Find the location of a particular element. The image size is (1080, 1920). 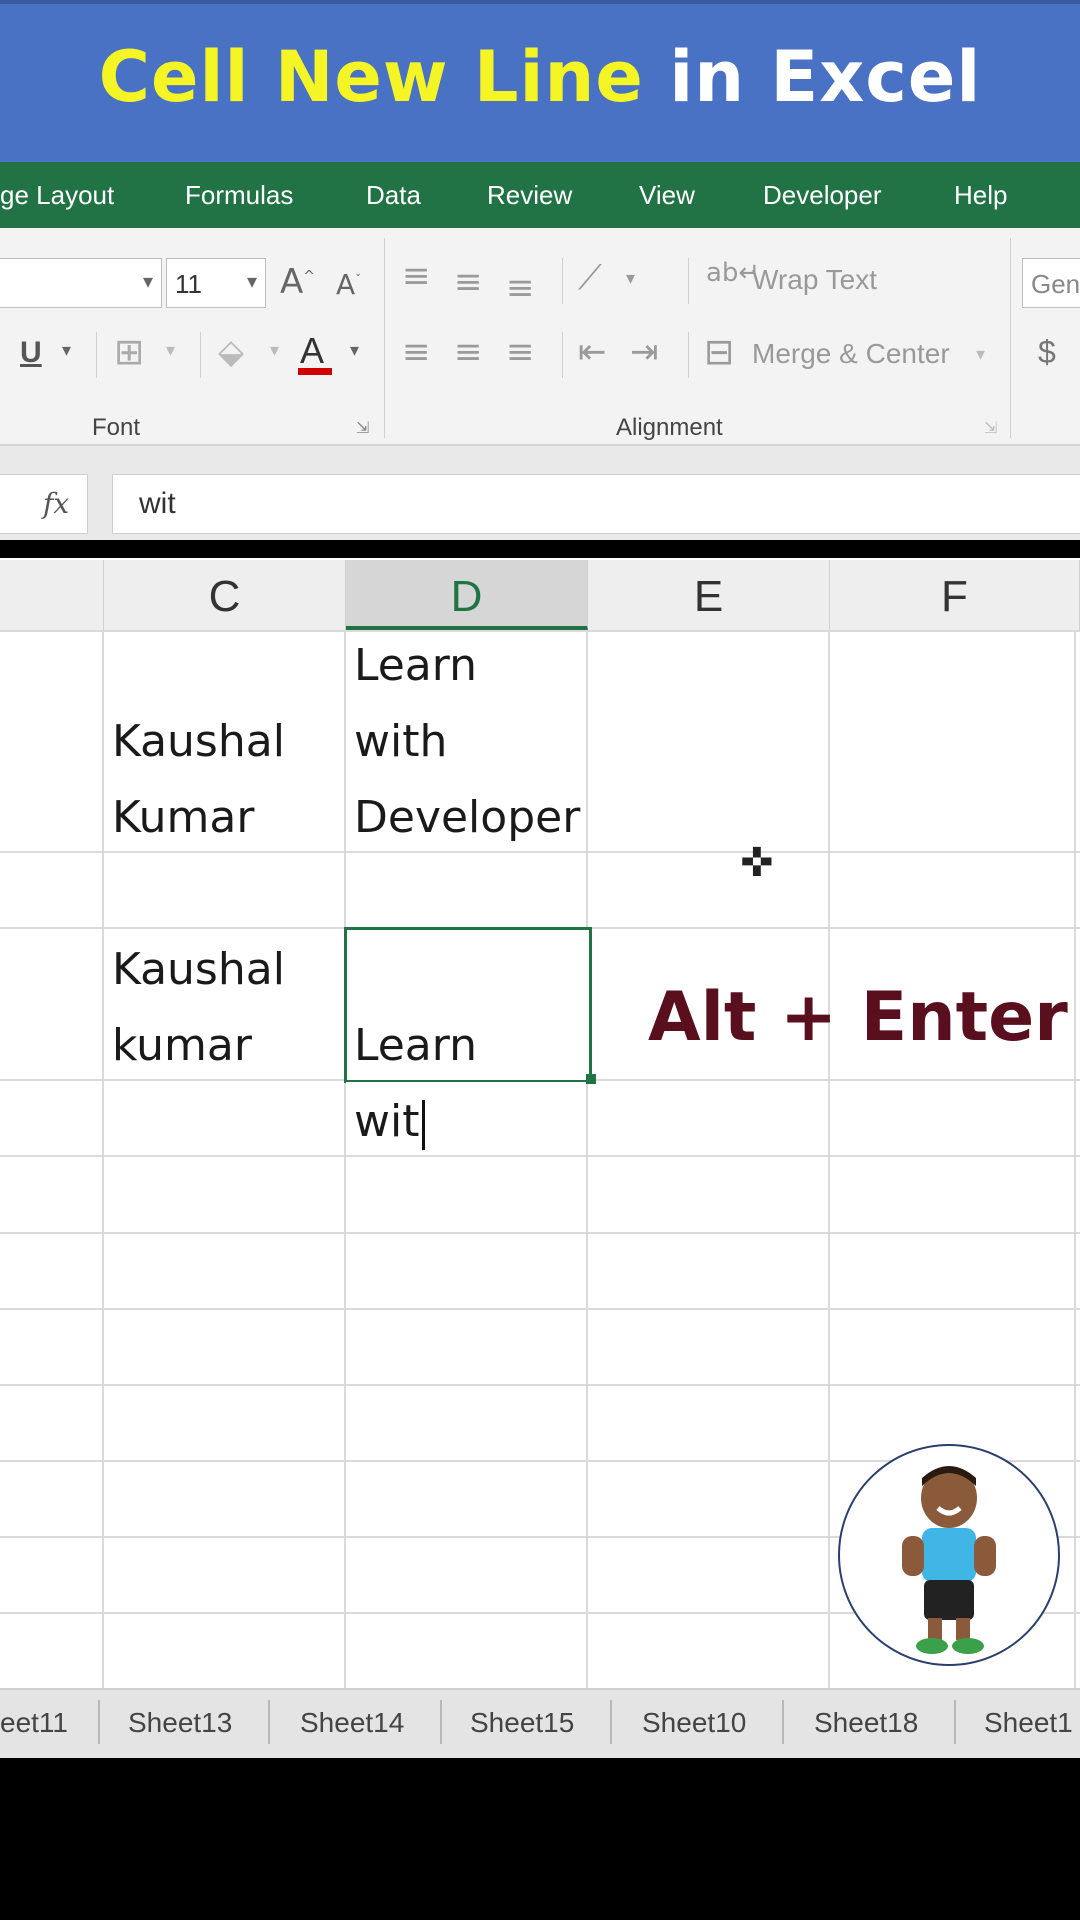

cell-c3-line2: kumar is located at coordinates (182, 1045).